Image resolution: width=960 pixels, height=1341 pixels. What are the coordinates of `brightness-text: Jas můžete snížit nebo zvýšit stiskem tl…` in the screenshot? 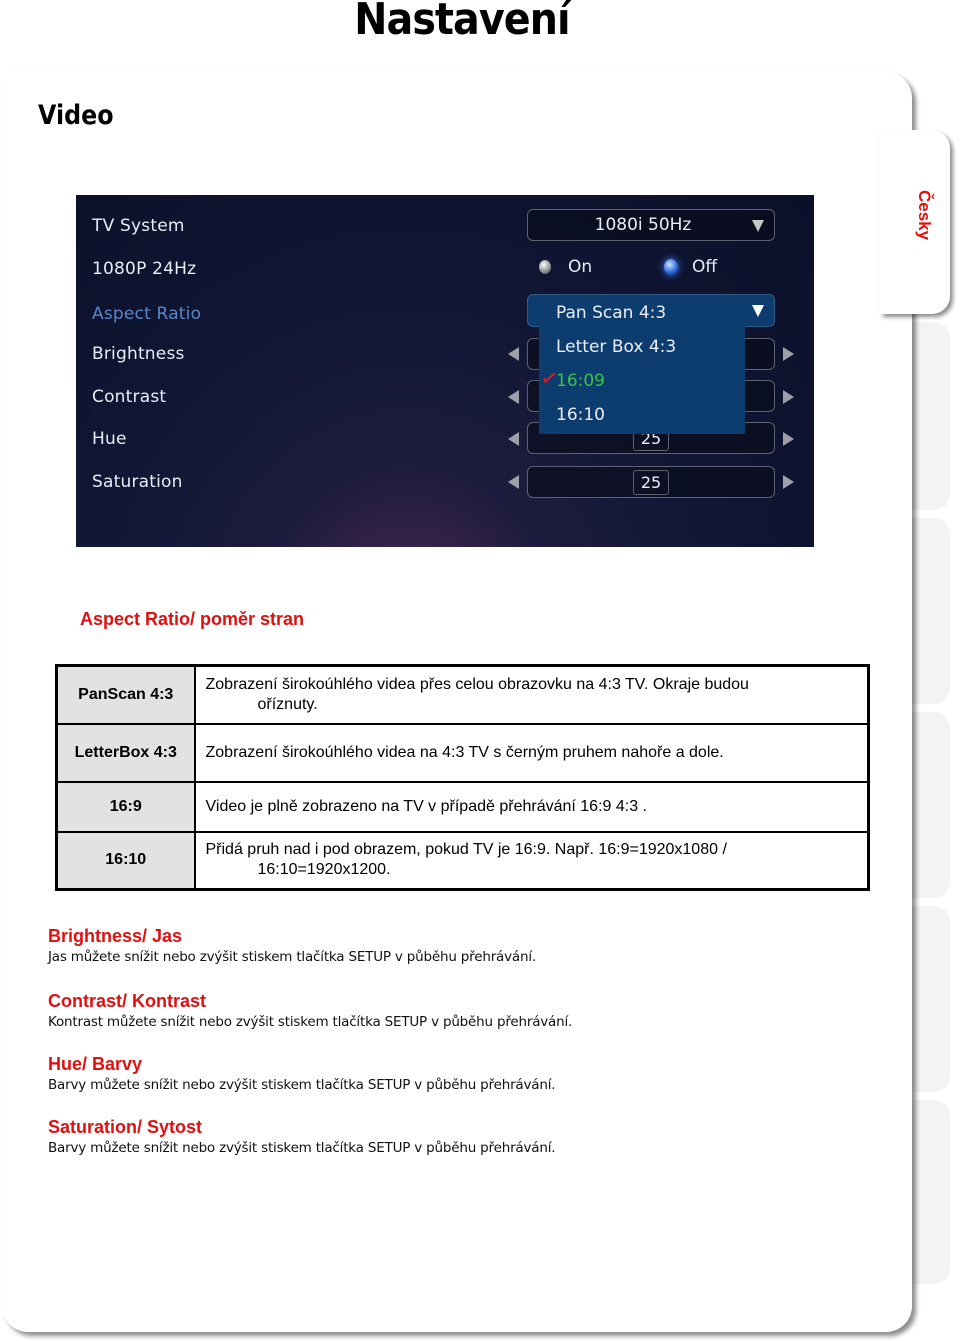 It's located at (292, 957).